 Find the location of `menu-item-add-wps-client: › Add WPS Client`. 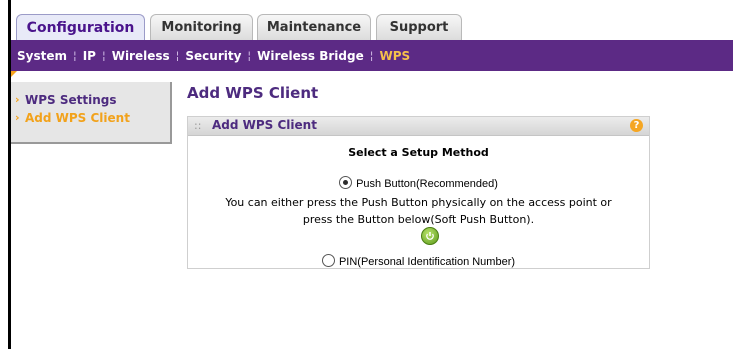

menu-item-add-wps-client: › Add WPS Client is located at coordinates (72, 118).